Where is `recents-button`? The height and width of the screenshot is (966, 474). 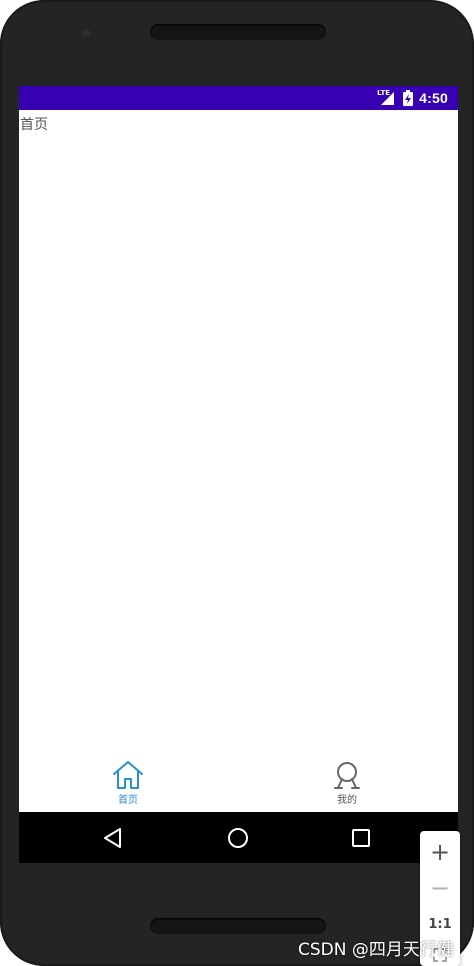
recents-button is located at coordinates (361, 838).